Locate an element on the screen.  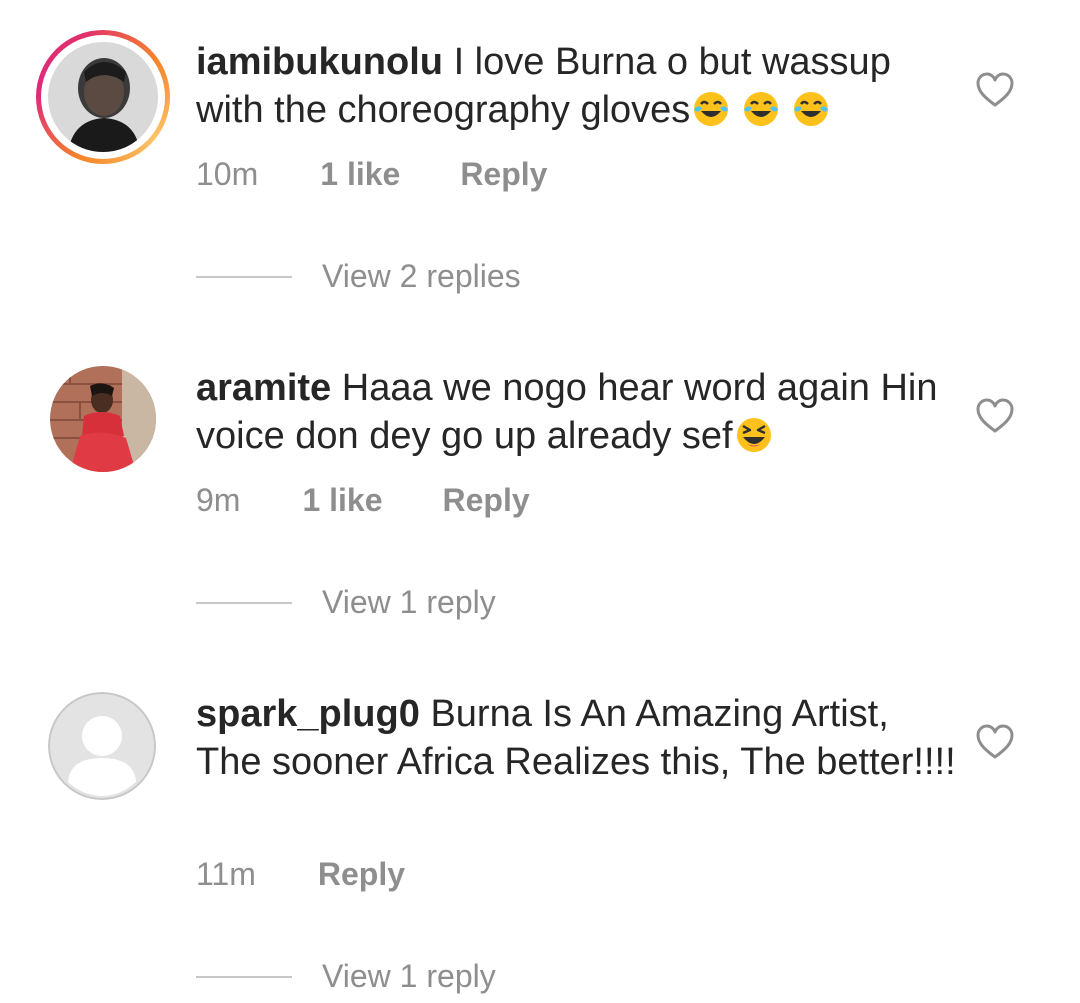
reply-button: Reply is located at coordinates (361, 874).